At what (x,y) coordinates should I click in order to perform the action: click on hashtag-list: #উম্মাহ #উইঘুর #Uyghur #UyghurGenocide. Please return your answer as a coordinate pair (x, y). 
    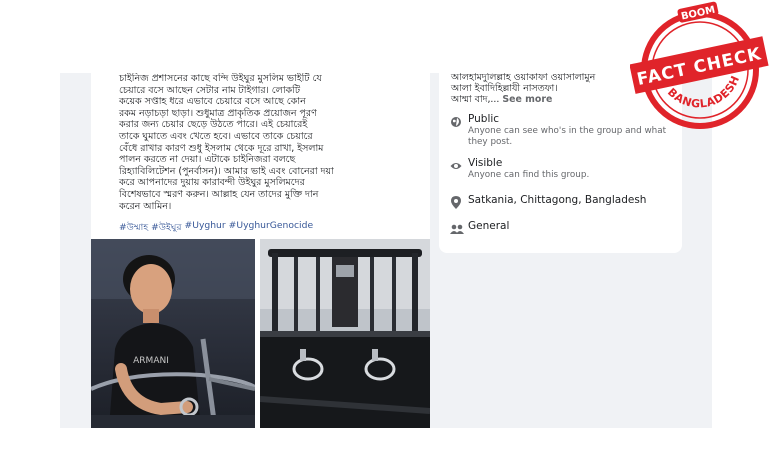
    Looking at the image, I should click on (269, 227).